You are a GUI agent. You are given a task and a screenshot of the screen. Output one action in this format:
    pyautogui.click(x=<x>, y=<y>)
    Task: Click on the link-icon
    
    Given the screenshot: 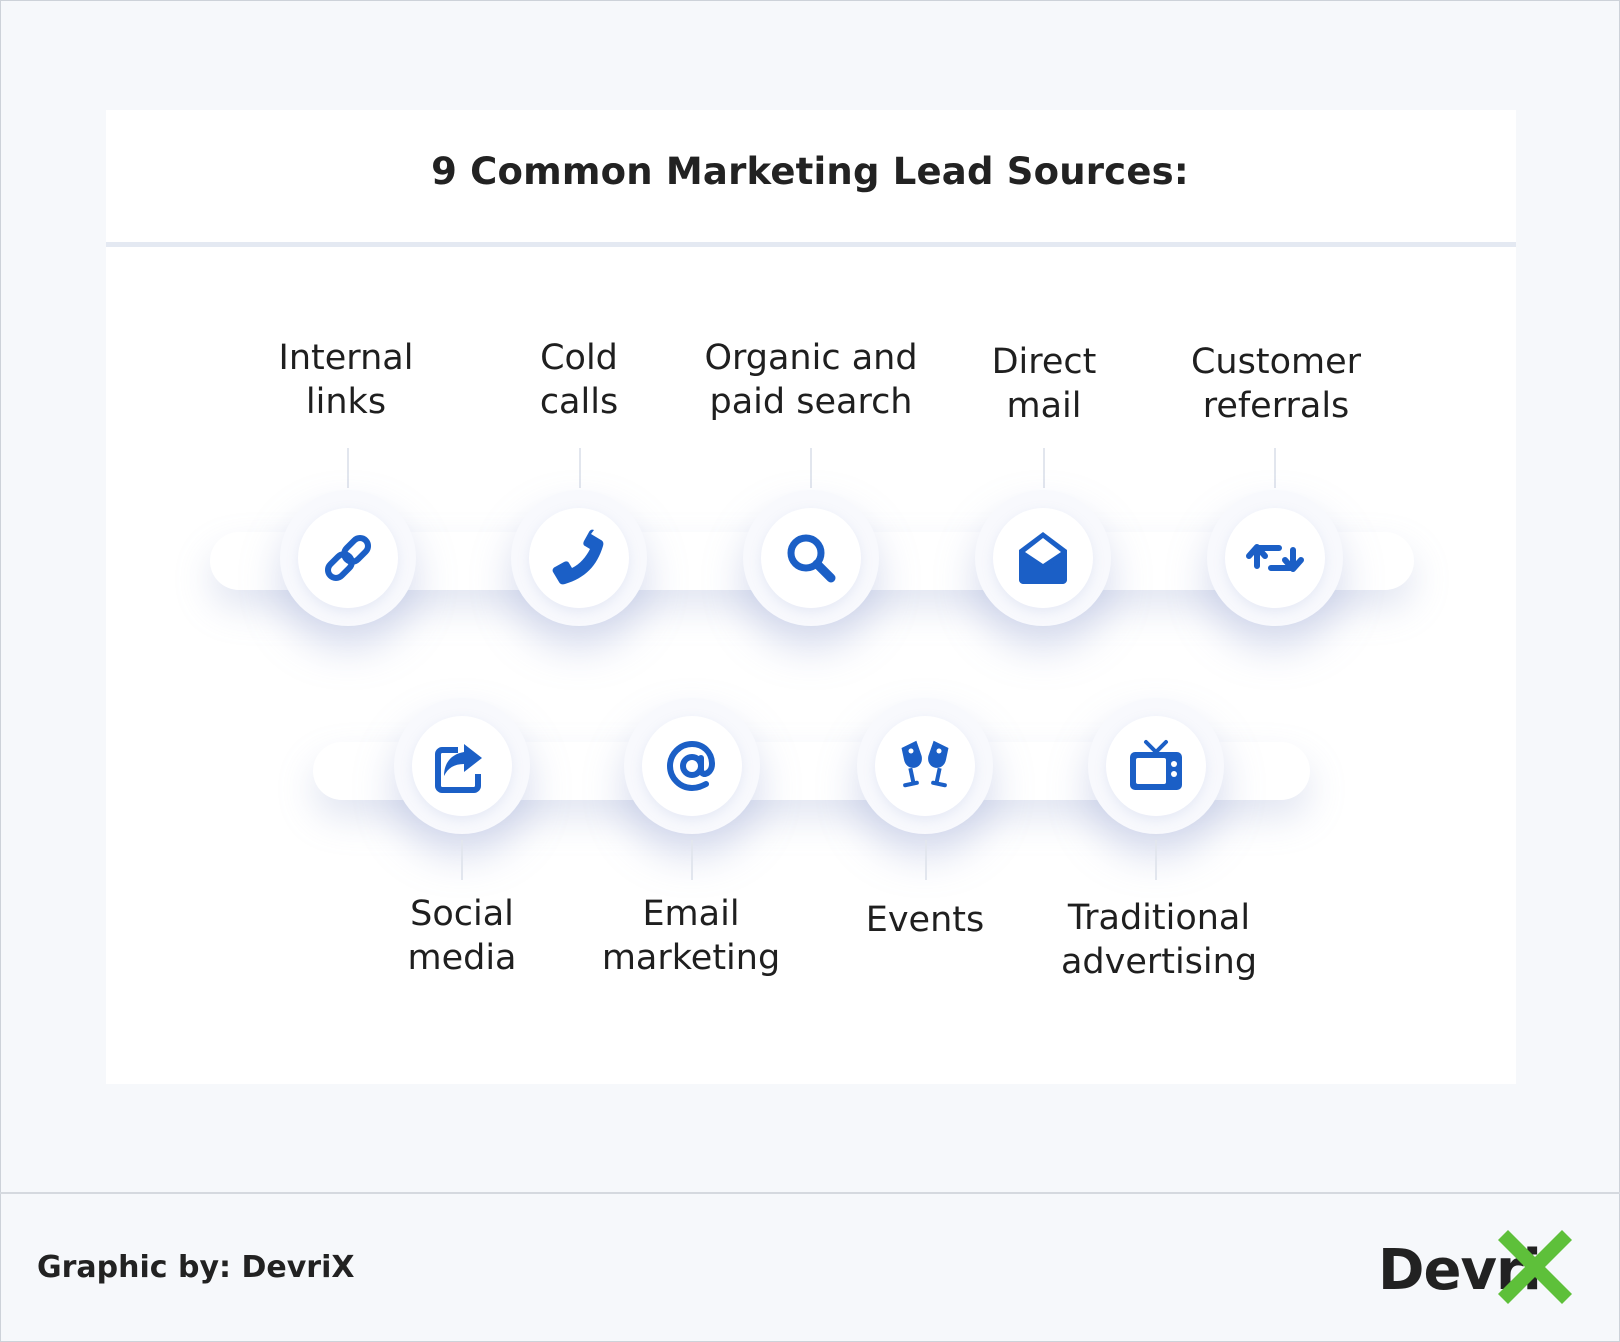 What is the action you would take?
    pyautogui.click(x=348, y=558)
    